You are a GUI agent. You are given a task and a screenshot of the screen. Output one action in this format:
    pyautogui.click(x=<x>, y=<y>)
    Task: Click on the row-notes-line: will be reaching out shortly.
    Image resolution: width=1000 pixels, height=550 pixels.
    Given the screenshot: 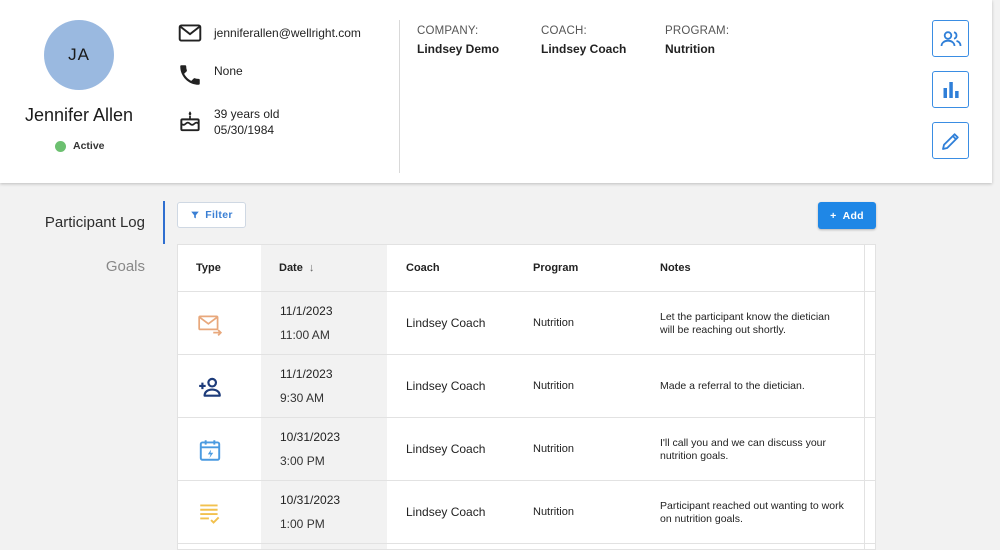 What is the action you would take?
    pyautogui.click(x=723, y=330)
    